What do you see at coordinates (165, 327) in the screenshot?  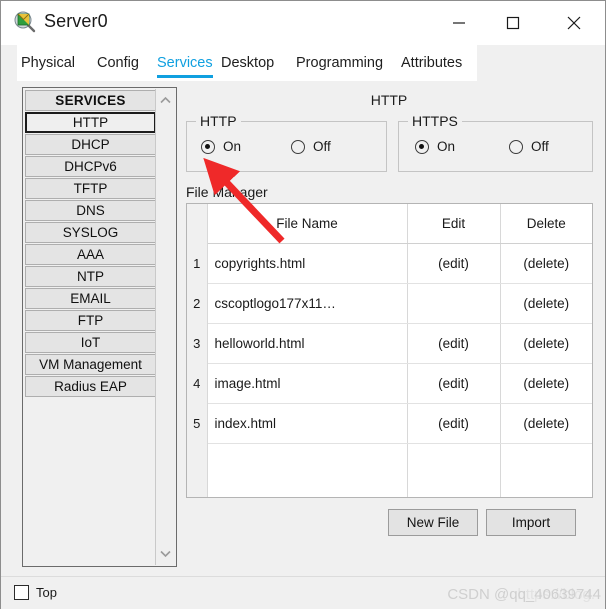 I see `sidebar-scrollbar` at bounding box center [165, 327].